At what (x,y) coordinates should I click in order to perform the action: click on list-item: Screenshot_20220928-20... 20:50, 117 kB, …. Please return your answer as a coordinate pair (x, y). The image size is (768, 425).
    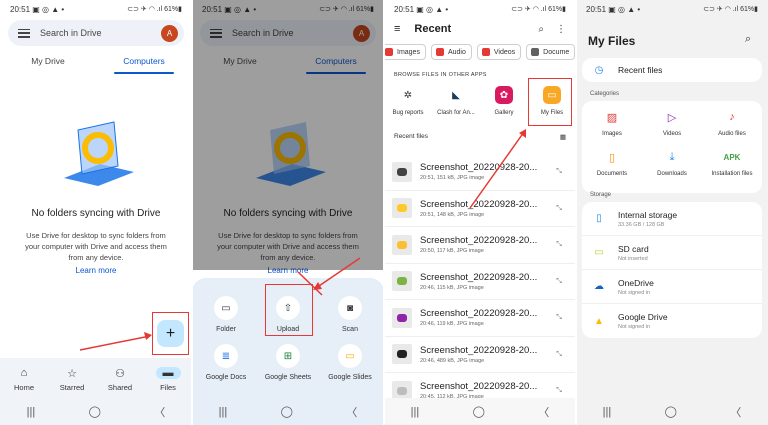
    Looking at the image, I should click on (480, 245).